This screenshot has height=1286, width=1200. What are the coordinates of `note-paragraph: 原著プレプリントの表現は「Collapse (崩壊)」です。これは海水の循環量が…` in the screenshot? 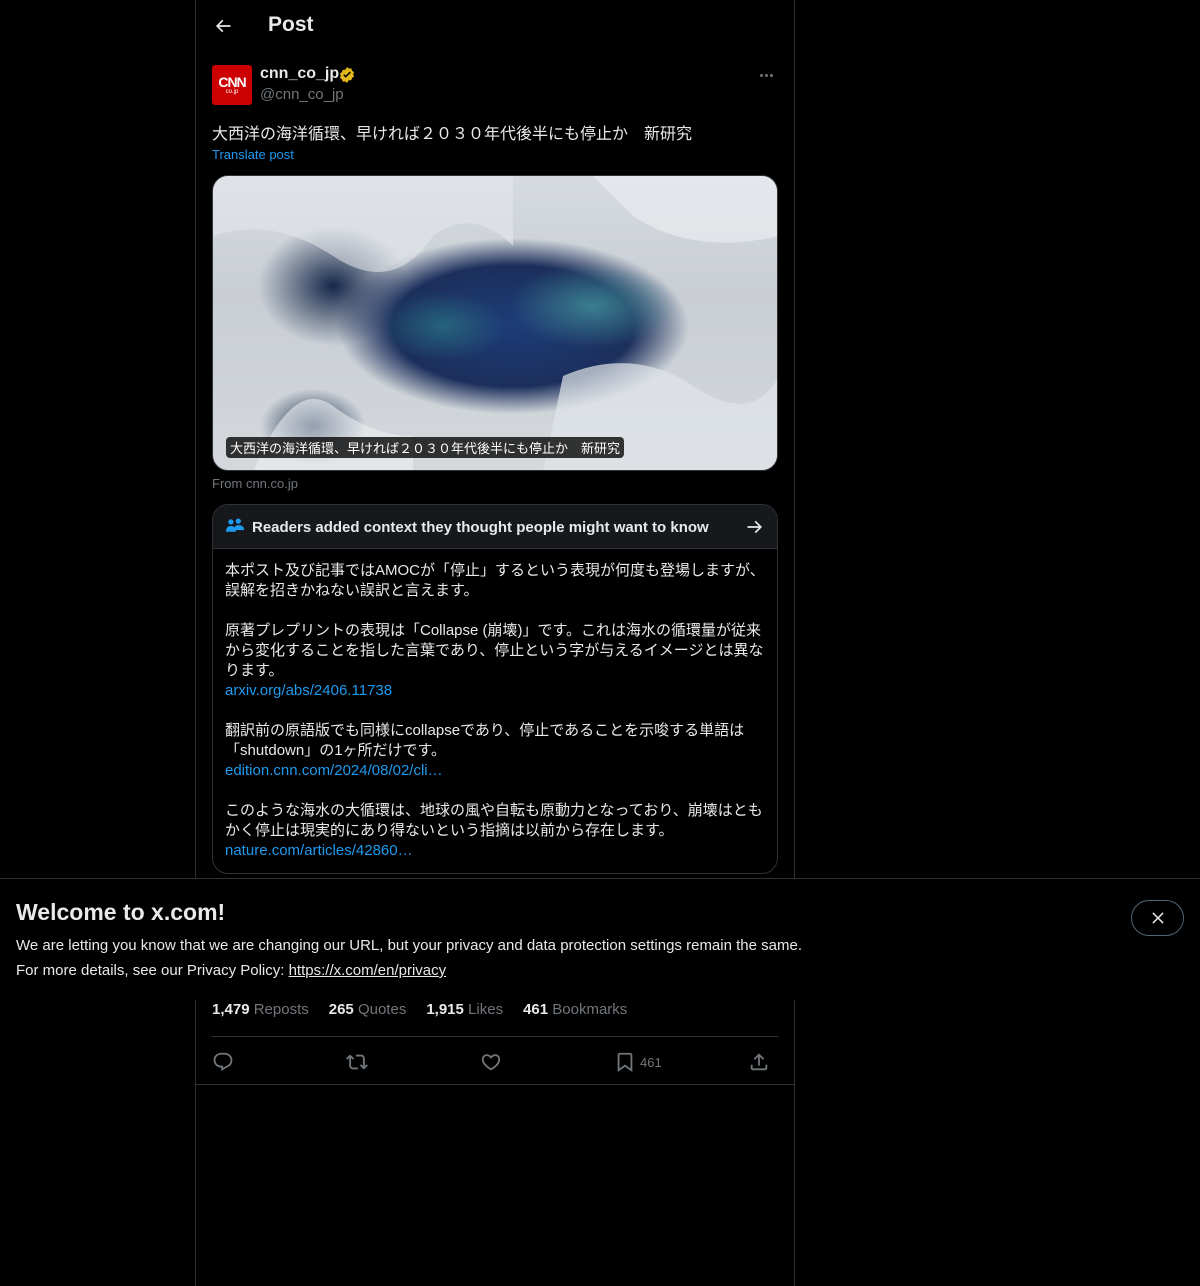 It's located at (496, 661).